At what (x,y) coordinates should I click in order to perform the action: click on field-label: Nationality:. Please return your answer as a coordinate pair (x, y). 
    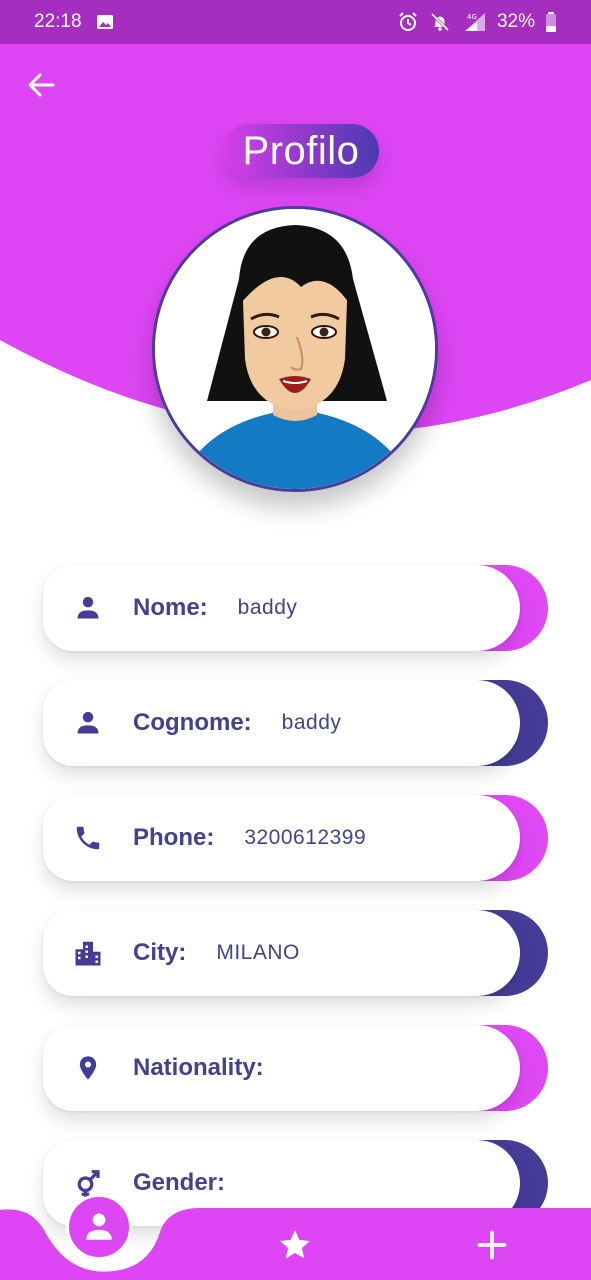
    Looking at the image, I should click on (198, 1067).